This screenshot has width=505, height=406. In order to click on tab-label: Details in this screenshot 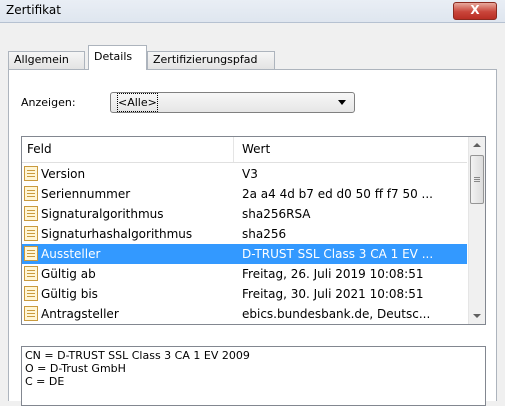, I will do `click(113, 56)`.